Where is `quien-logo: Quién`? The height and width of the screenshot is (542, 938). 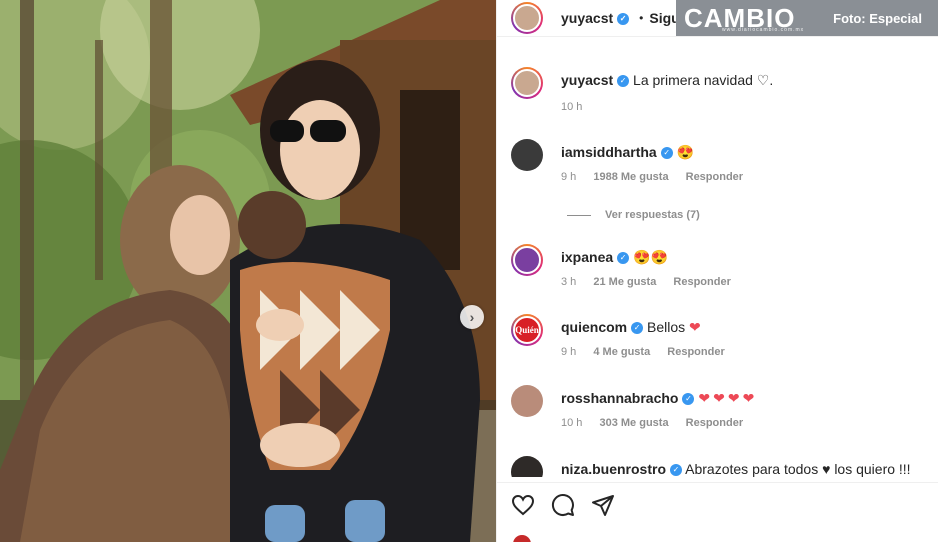
quien-logo: Quién is located at coordinates (527, 330).